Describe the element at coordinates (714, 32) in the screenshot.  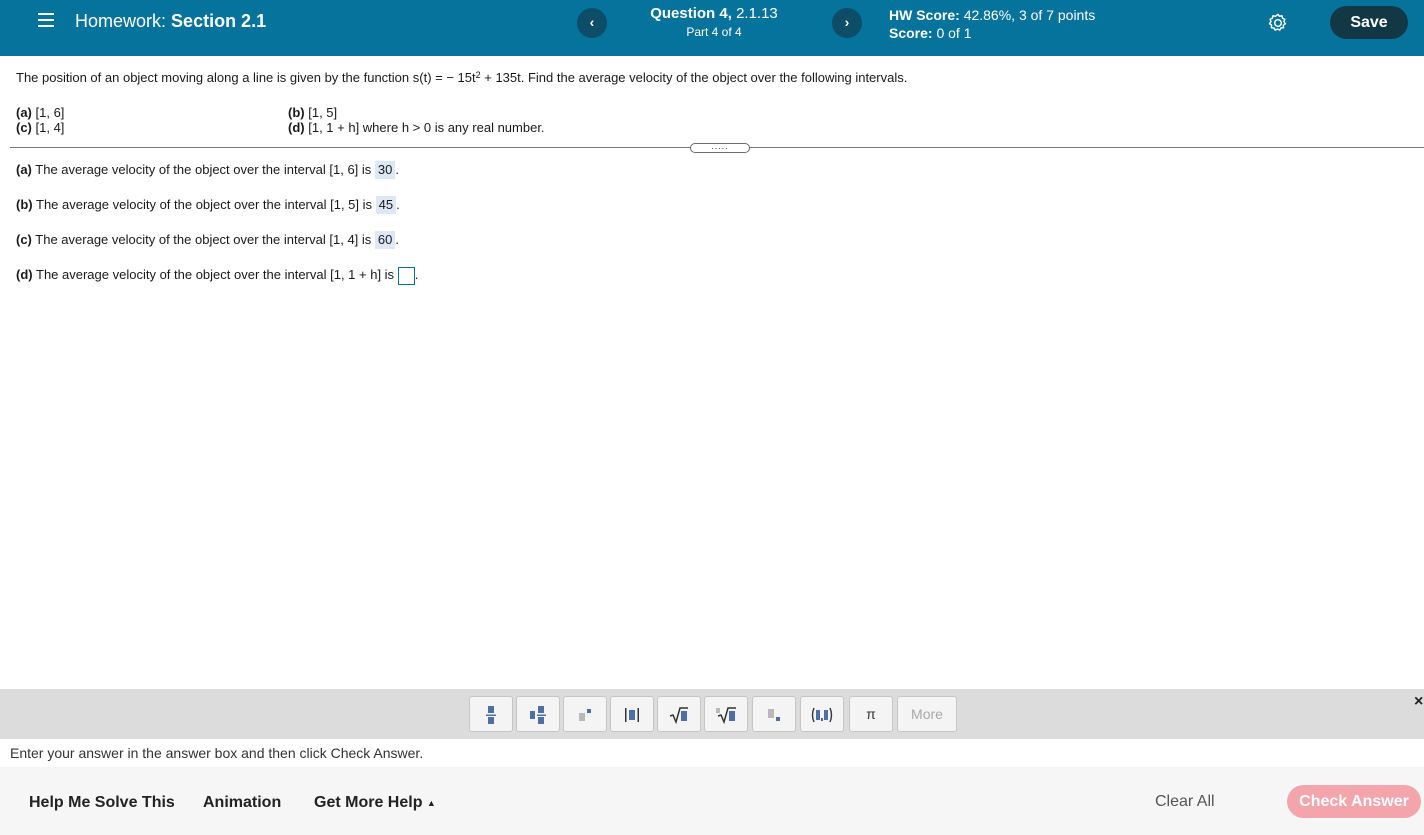
I see `question-part: Part 4 of 4` at that location.